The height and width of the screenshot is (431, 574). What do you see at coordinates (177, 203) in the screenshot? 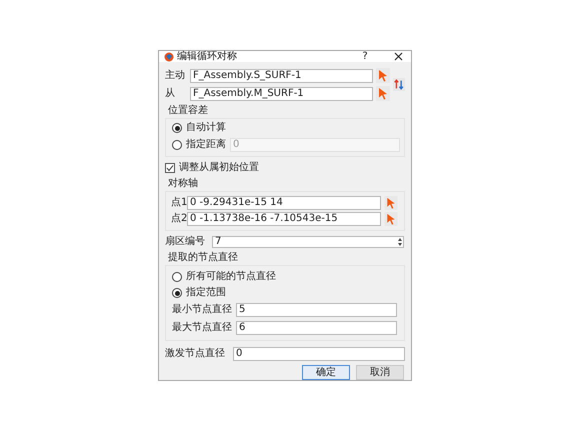
I see `point-label: 点1` at bounding box center [177, 203].